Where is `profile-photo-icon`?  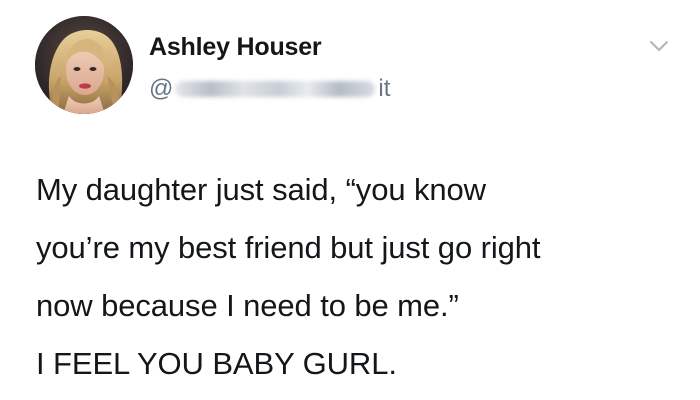
profile-photo-icon is located at coordinates (84, 65).